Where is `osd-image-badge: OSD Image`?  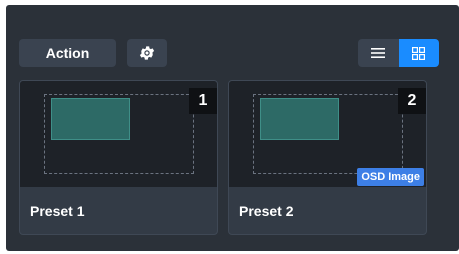 osd-image-badge: OSD Image is located at coordinates (390, 177).